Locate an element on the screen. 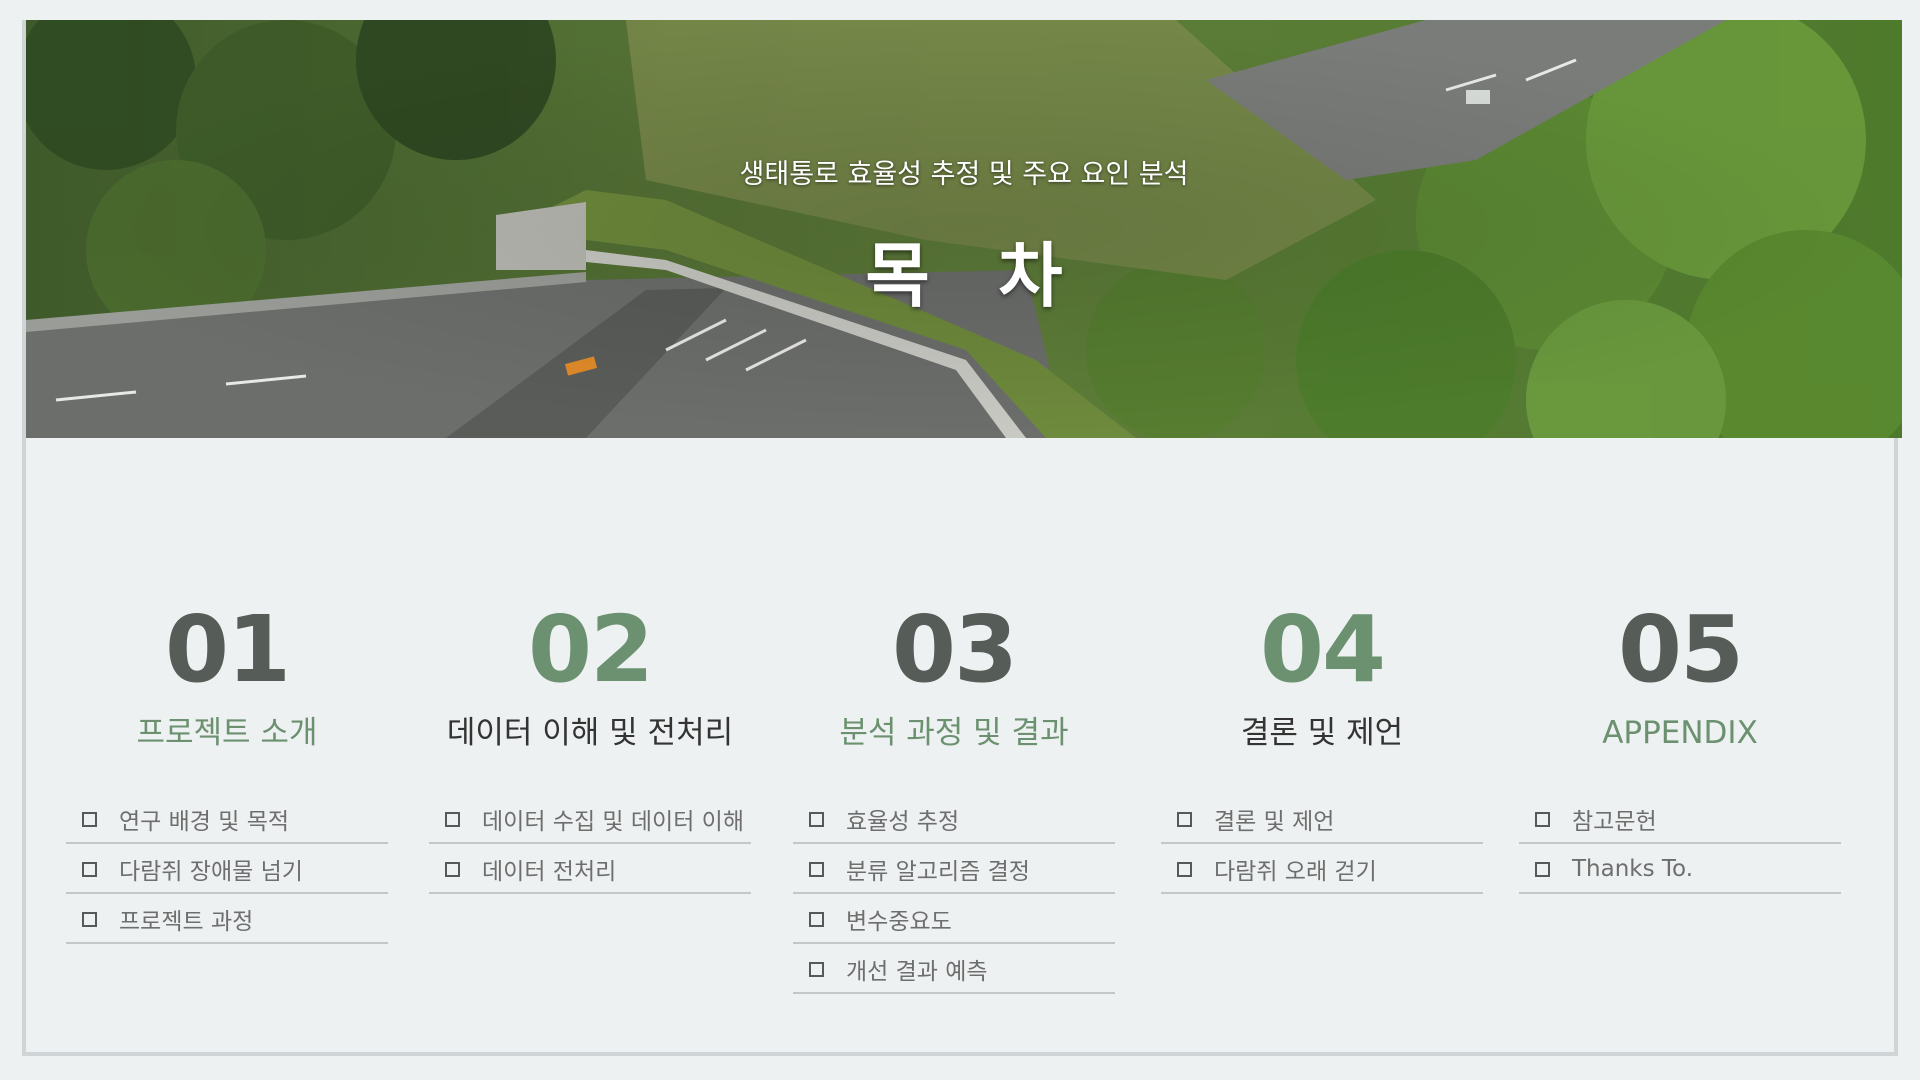  section-title: 분석 과정 및 결과 is located at coordinates (954, 733).